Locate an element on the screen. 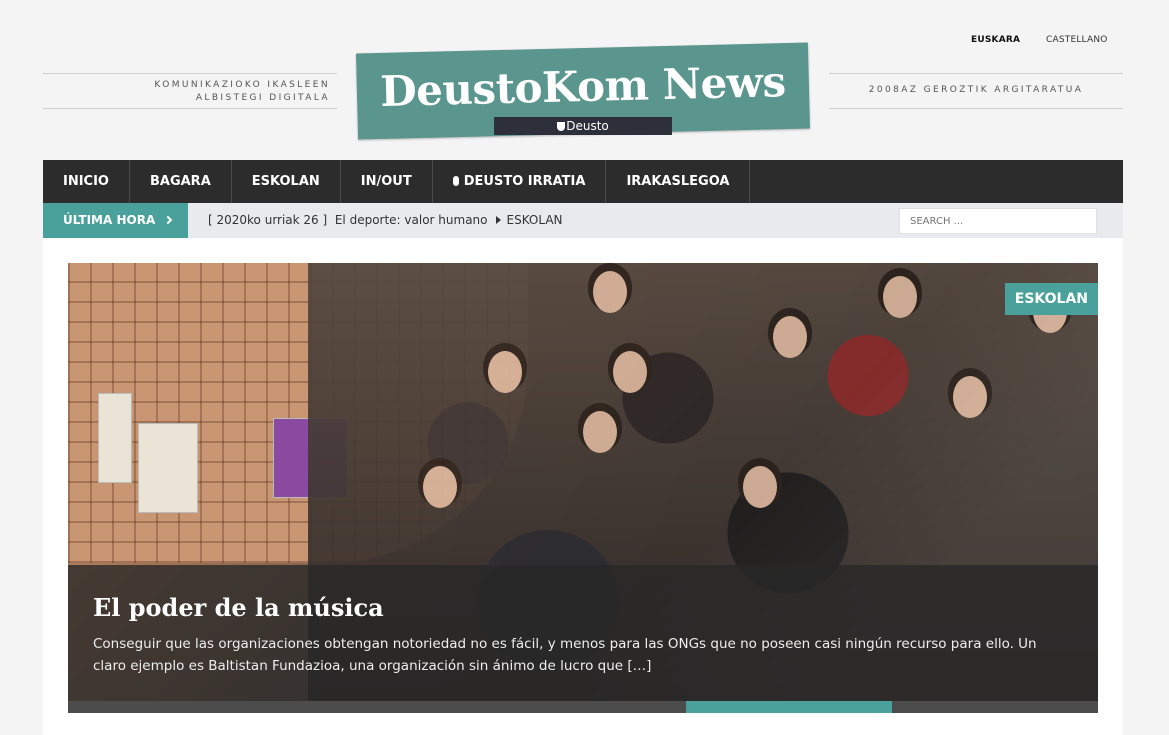  tagline-left-line1: KOMUNIKAZIOKO IKASLEEN is located at coordinates (242, 85).